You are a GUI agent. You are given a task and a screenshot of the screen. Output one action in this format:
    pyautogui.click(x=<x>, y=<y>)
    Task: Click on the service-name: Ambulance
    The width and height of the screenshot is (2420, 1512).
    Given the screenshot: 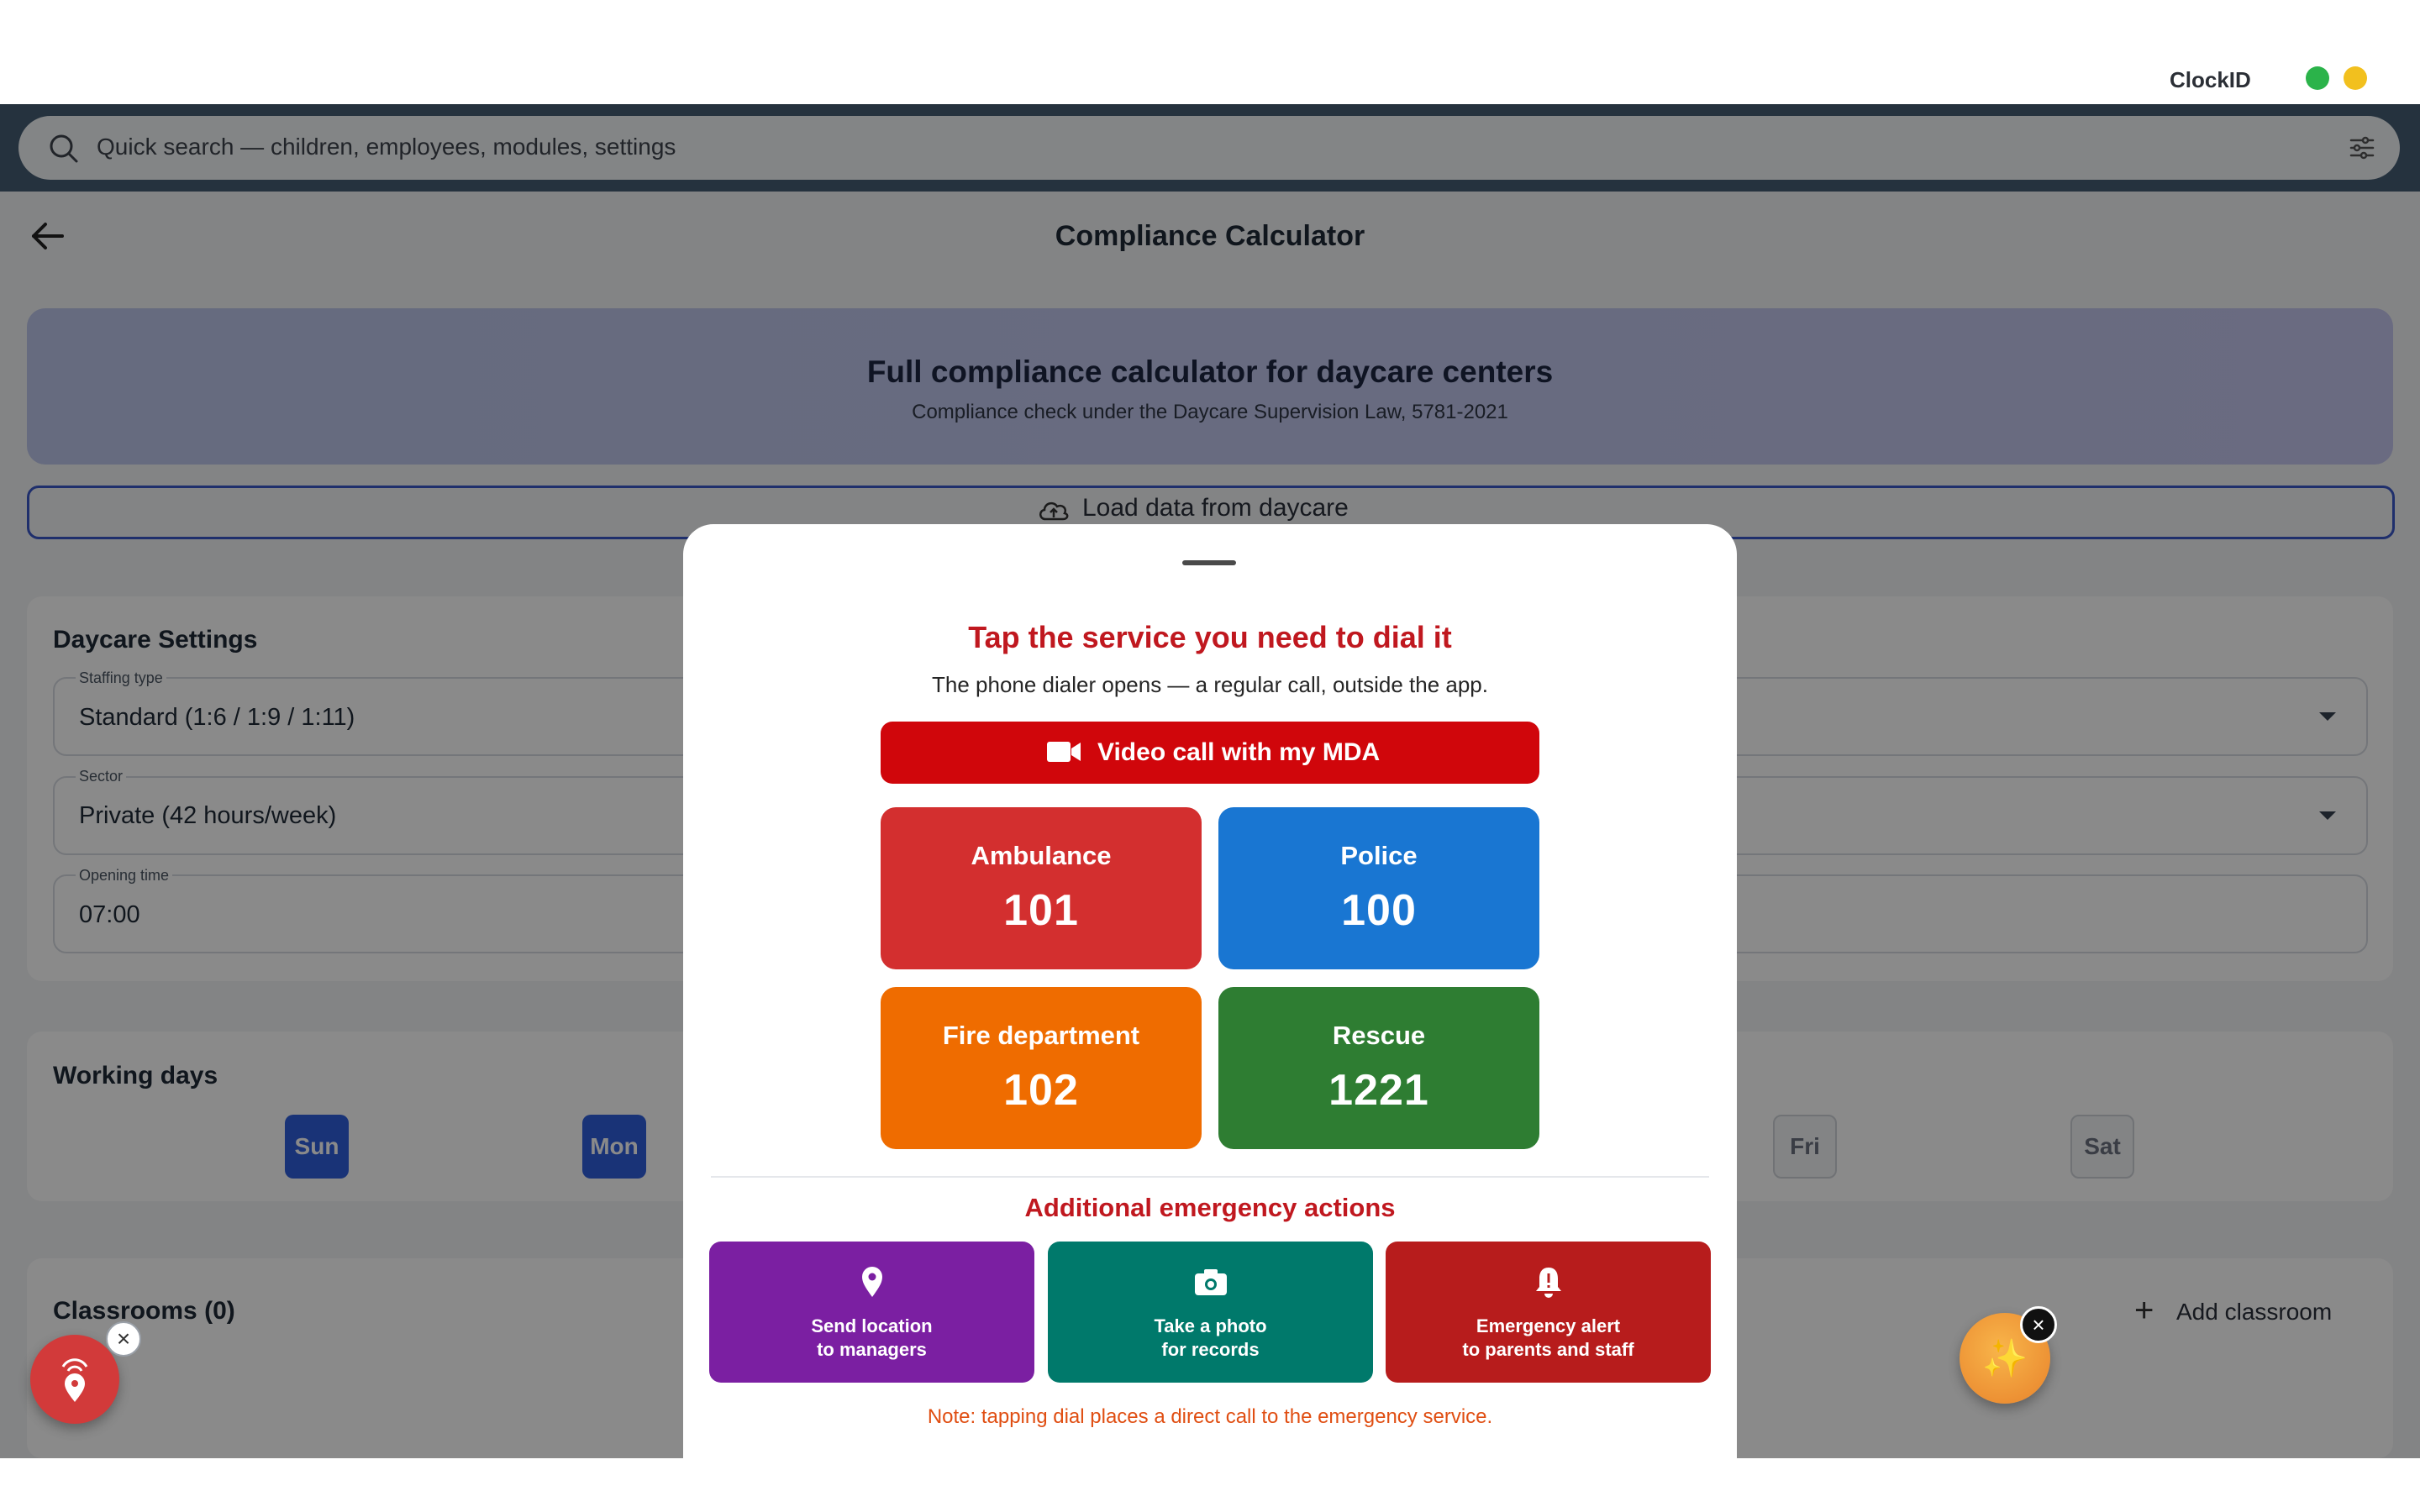 What is the action you would take?
    pyautogui.click(x=1042, y=855)
    